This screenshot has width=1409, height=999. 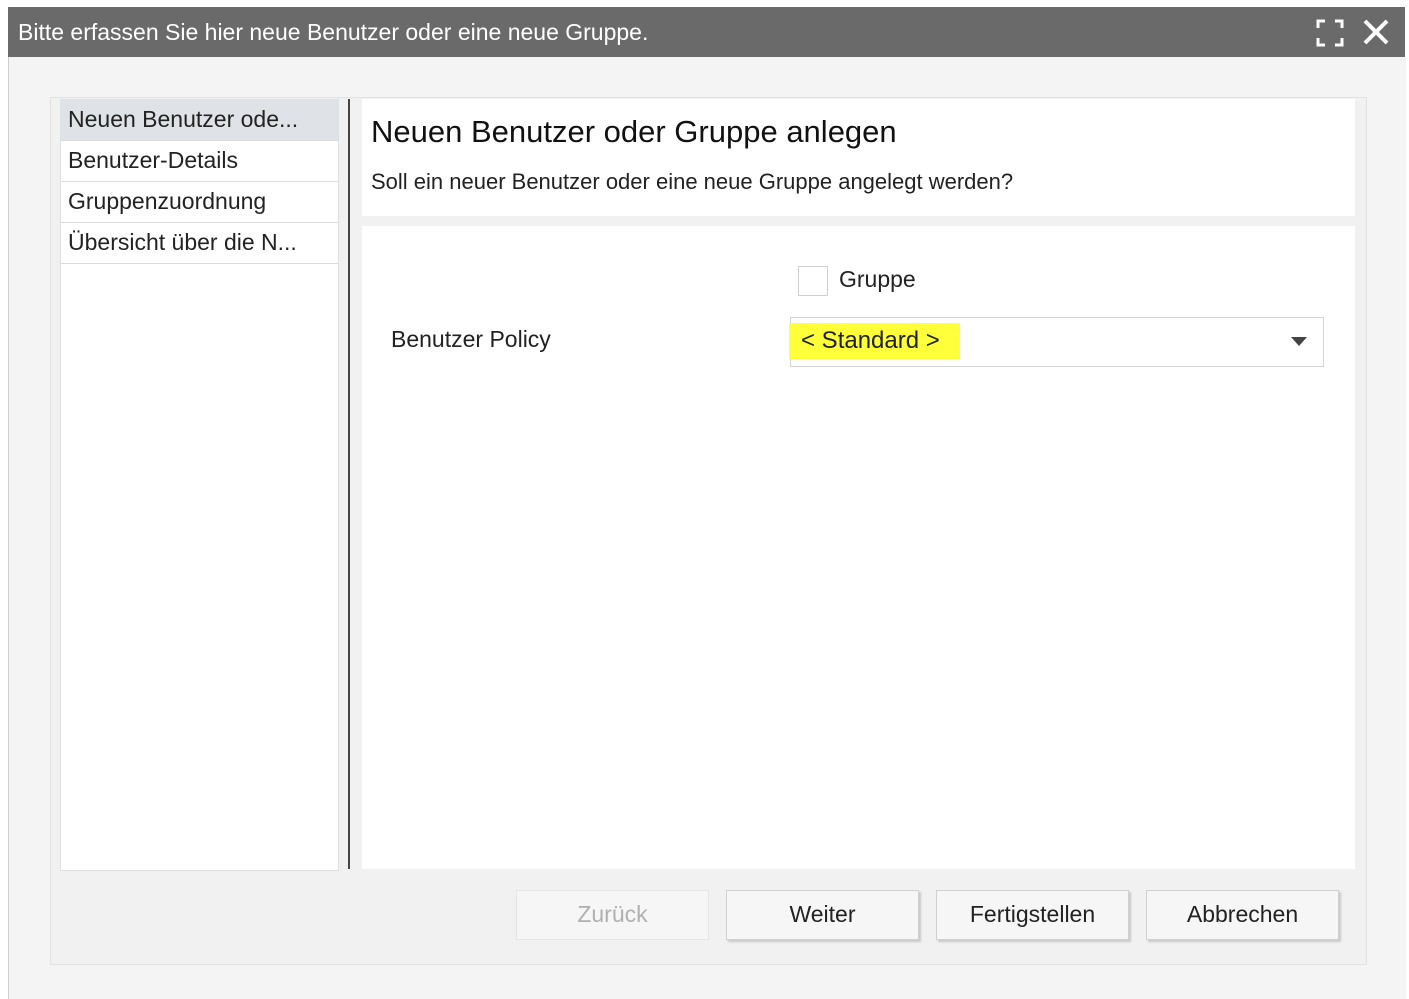 I want to click on chevron-down-icon, so click(x=1299, y=342).